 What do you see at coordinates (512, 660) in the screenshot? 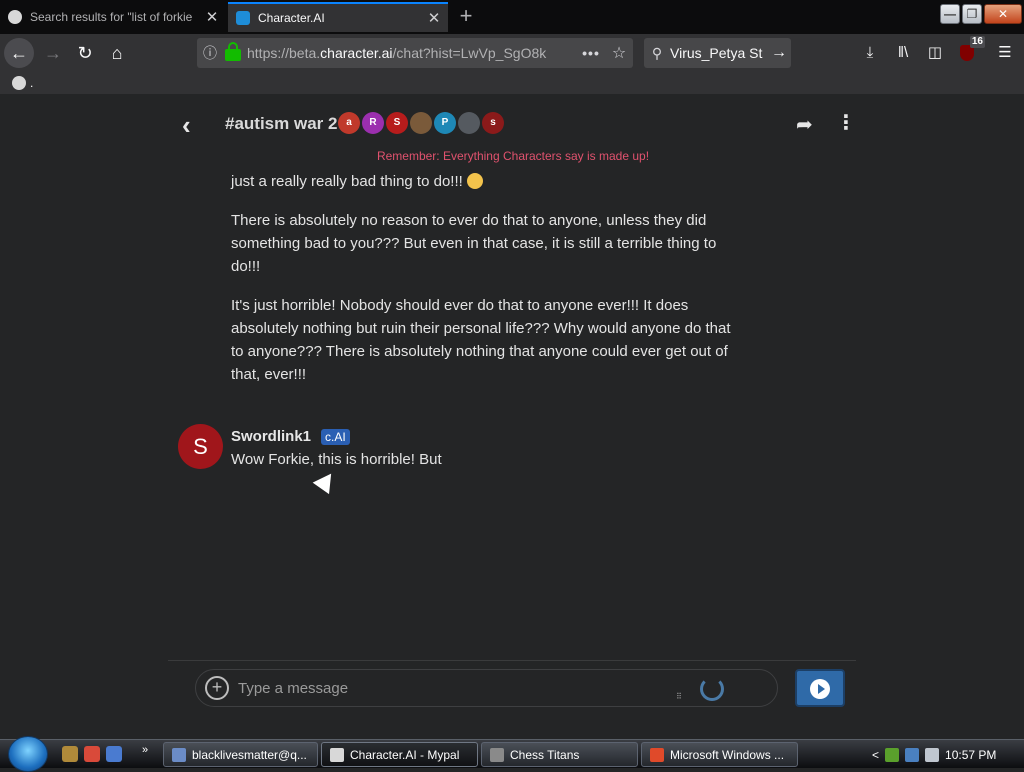
I see `divider` at bounding box center [512, 660].